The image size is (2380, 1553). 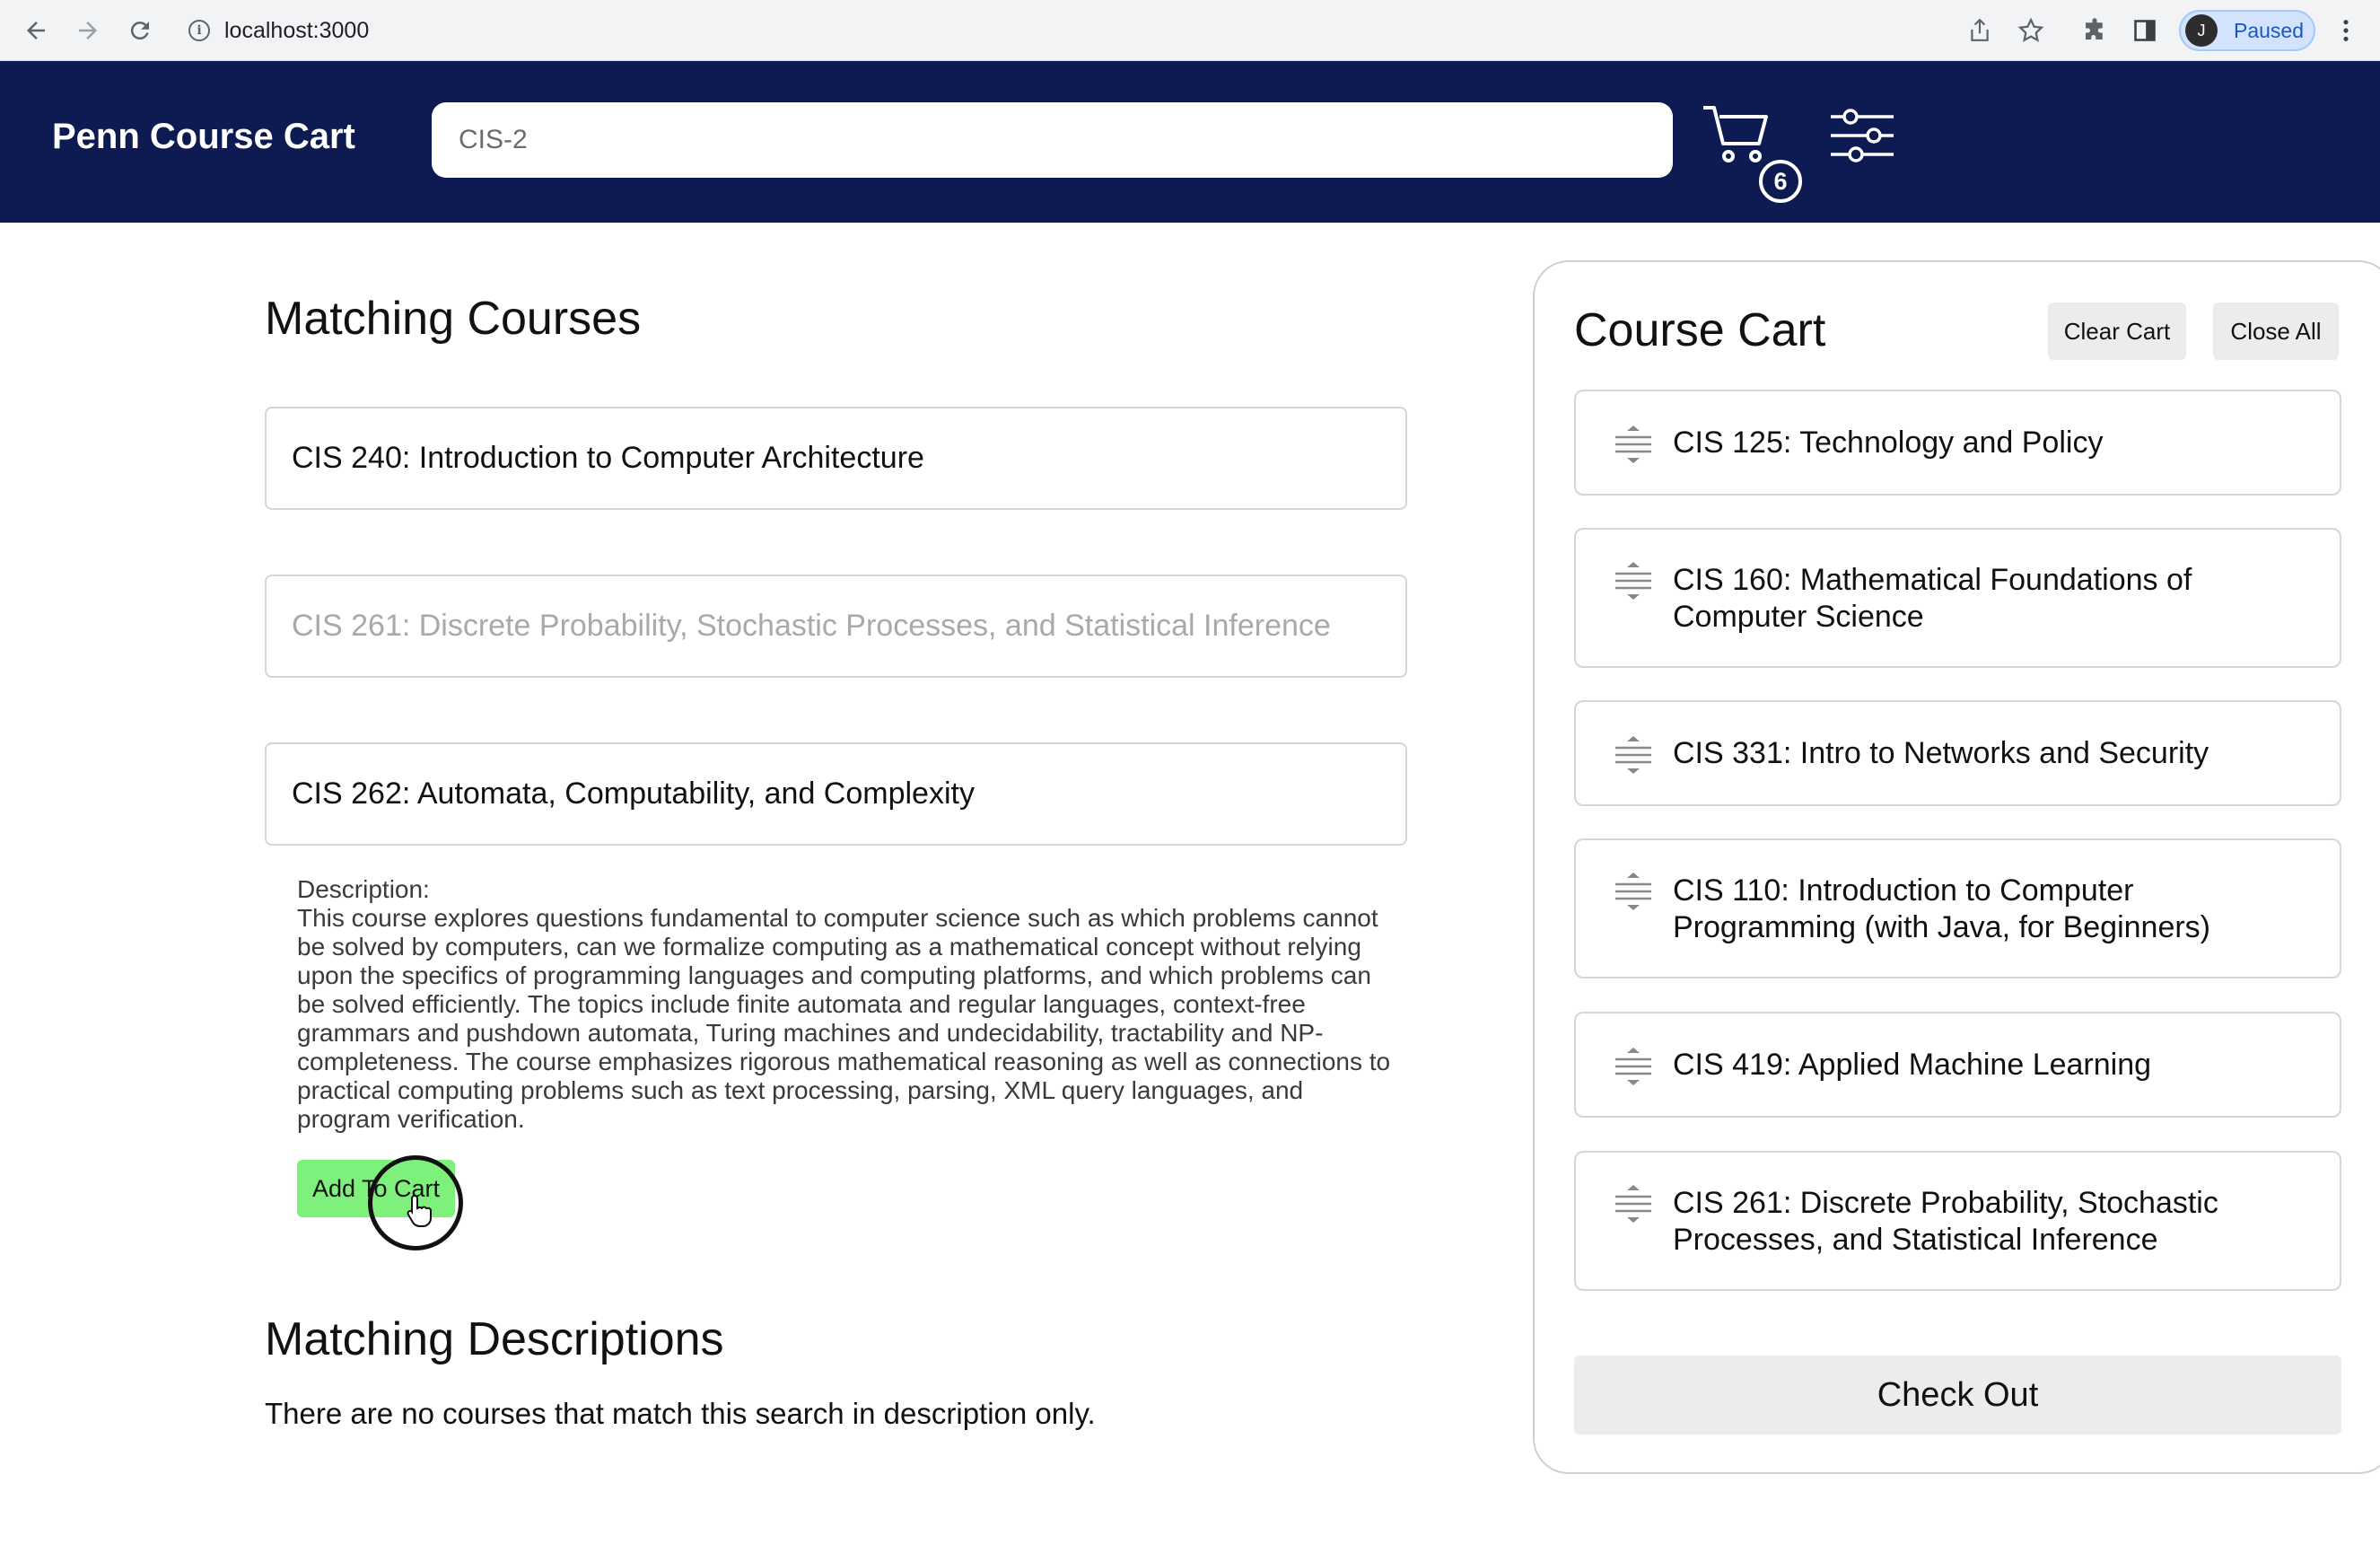 I want to click on cart-item-label: CIS 125: Technology and Policy, so click(x=1889, y=443).